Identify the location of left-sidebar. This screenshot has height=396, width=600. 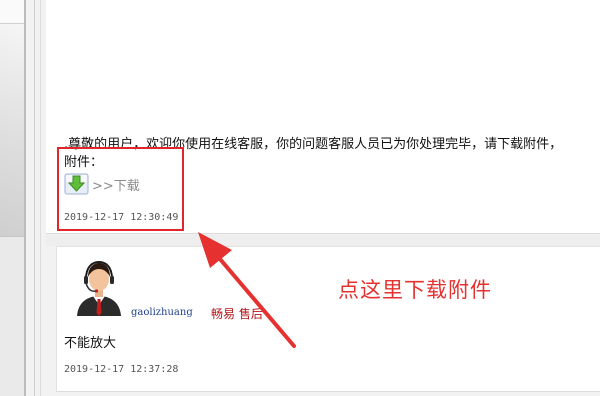
(12, 198).